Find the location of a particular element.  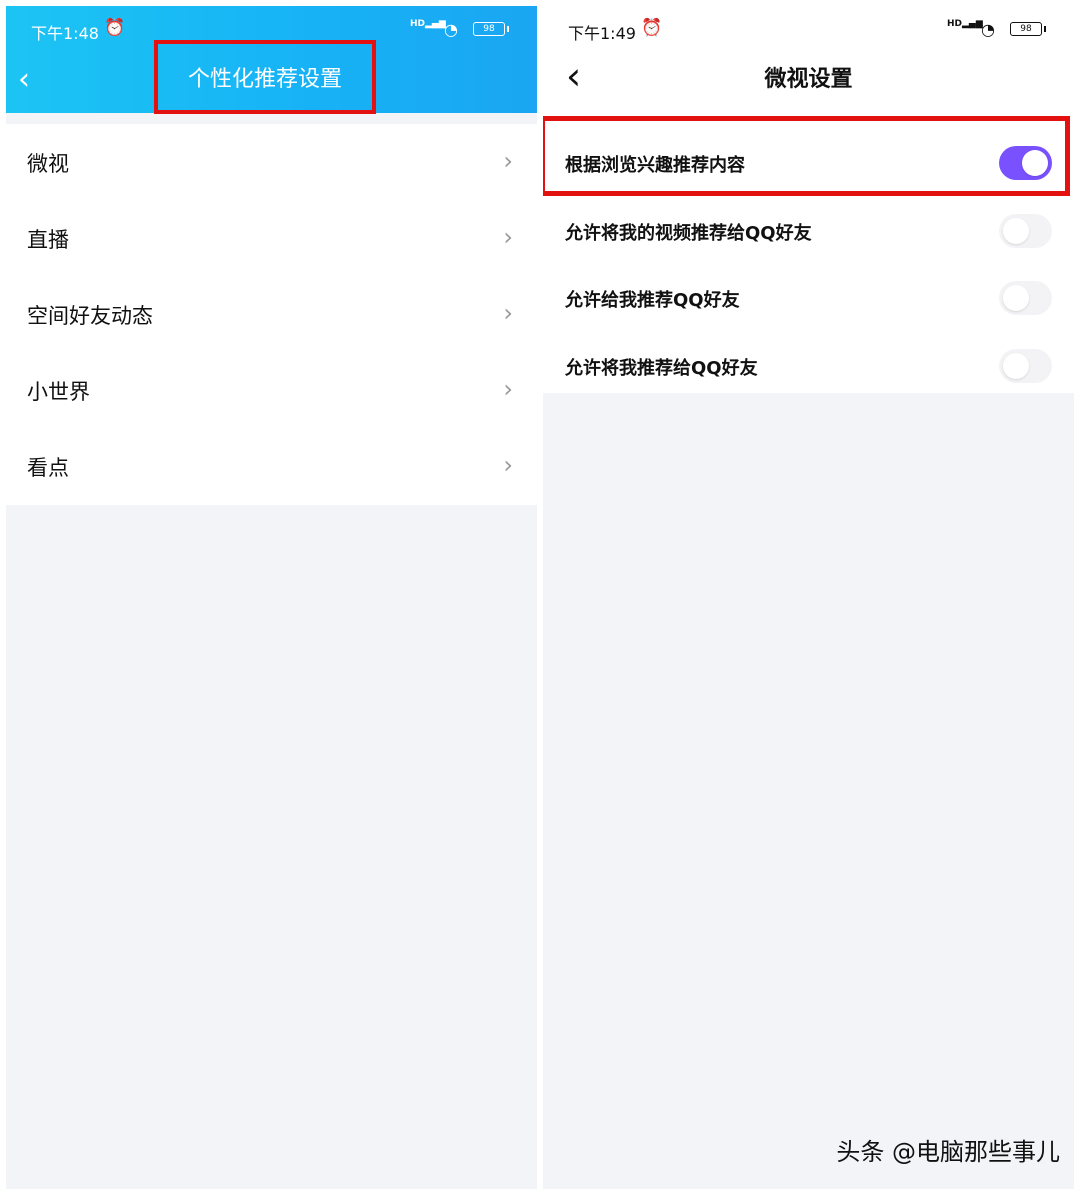

setting-row-me-recommend: 允许将我推荐给QQ好友 is located at coordinates (808, 367).